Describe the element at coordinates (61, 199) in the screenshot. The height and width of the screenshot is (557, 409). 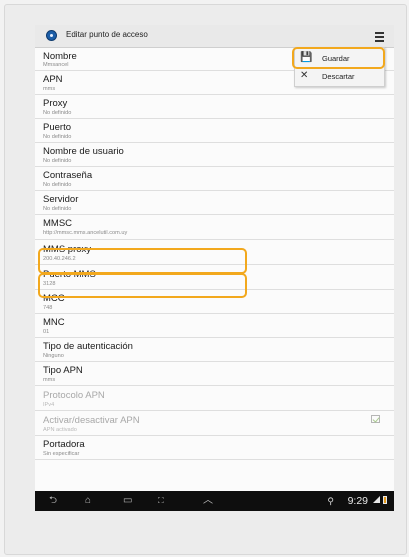
I see `setting-label: Servidor` at that location.